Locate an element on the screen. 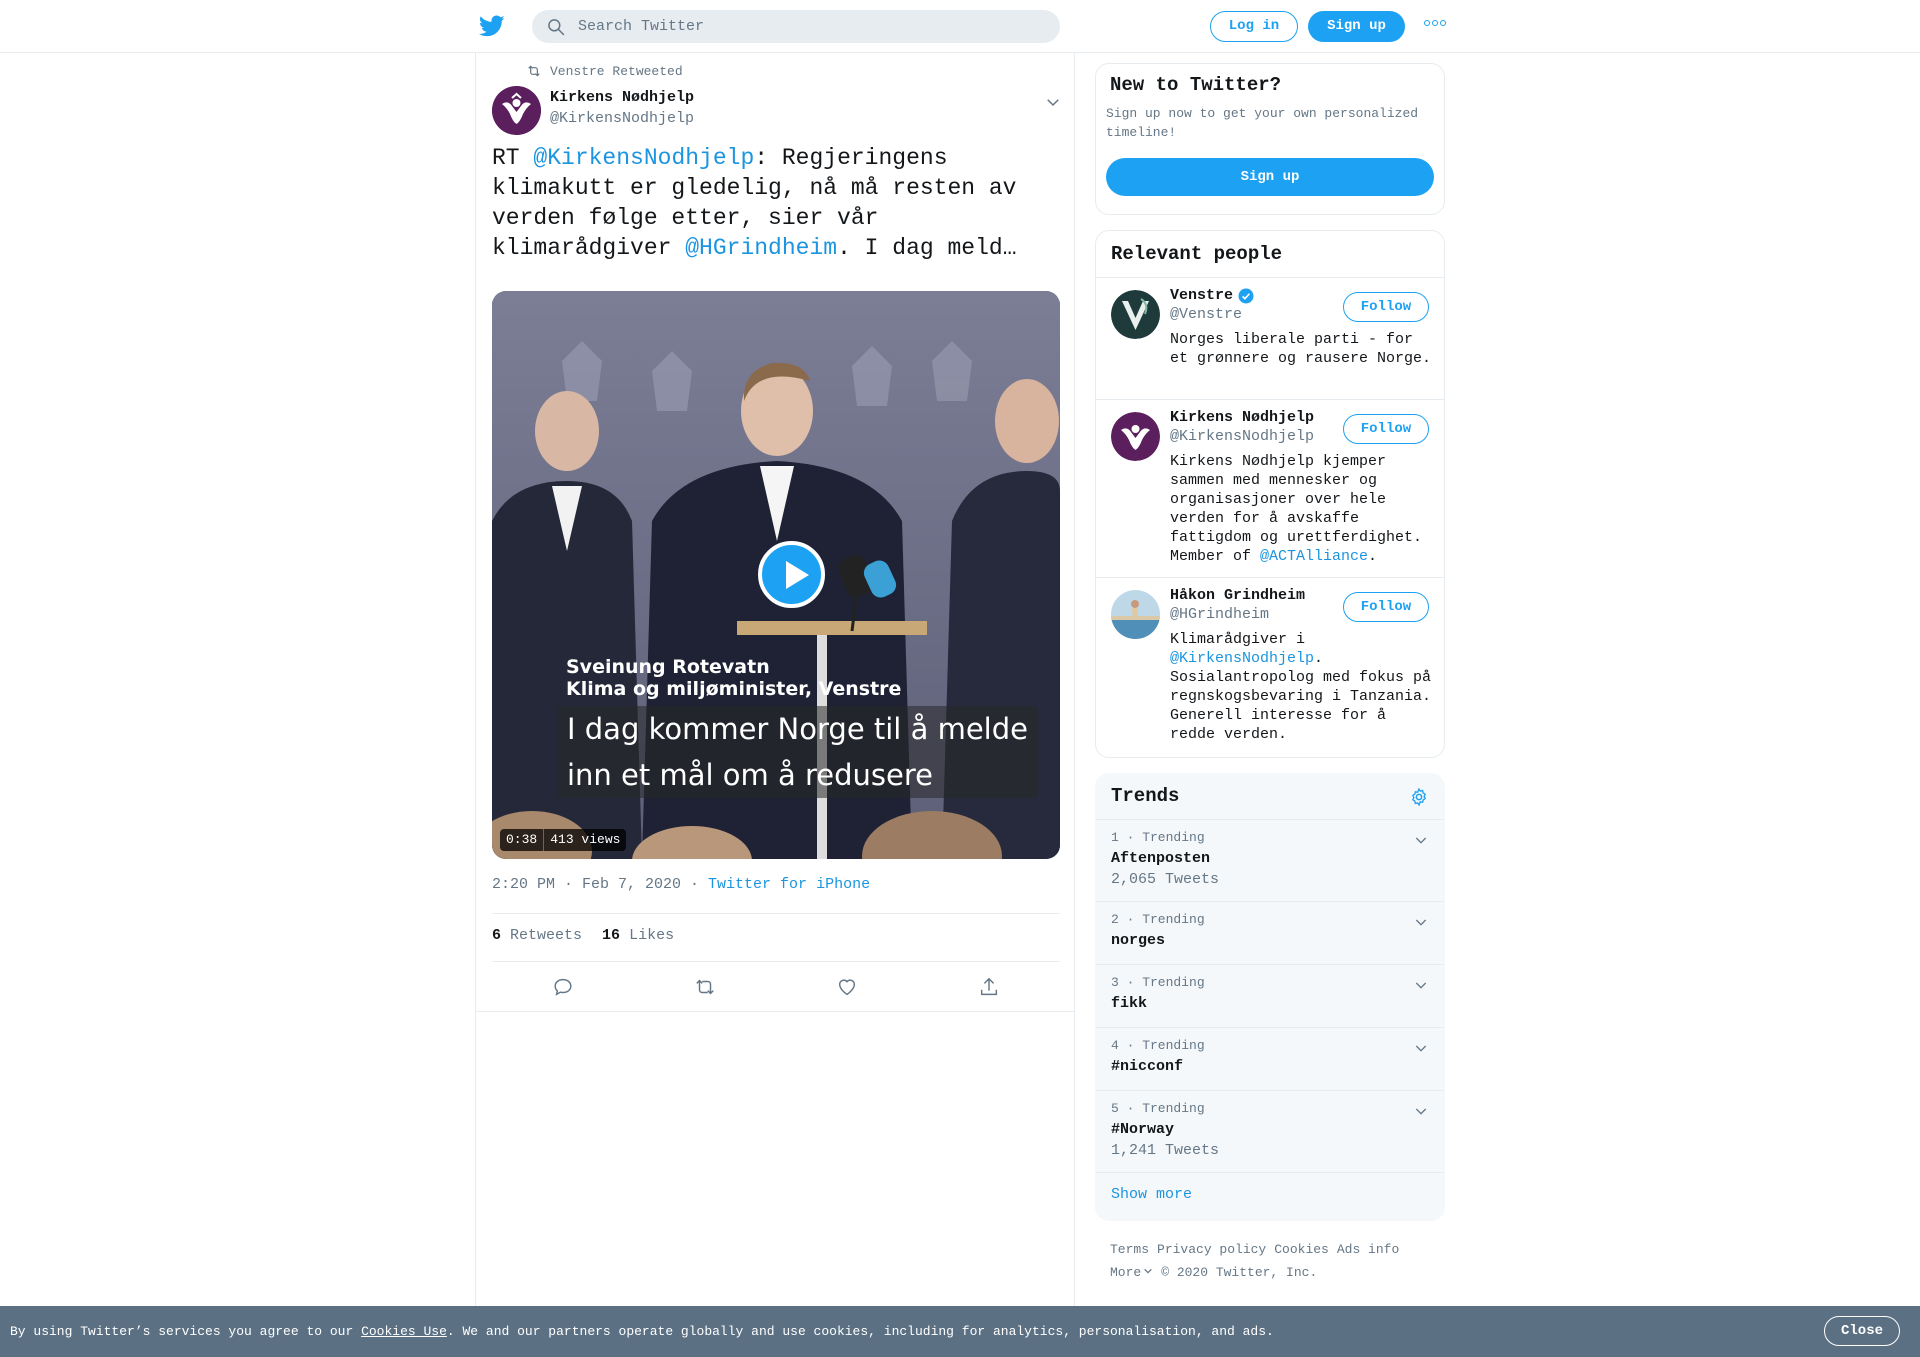  video-views: 413 views is located at coordinates (584, 840).